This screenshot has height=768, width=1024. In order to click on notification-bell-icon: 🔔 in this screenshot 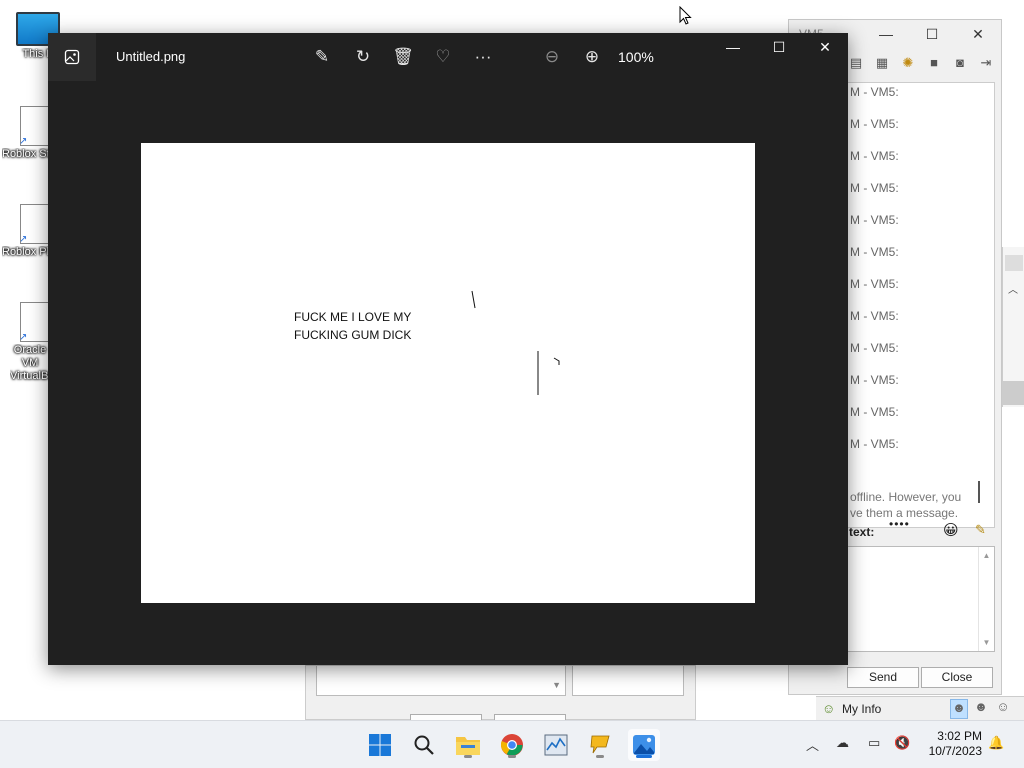, I will do `click(996, 743)`.